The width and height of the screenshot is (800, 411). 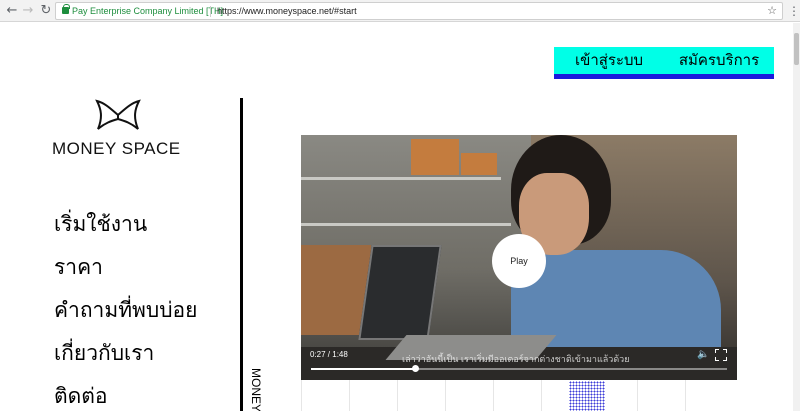 What do you see at coordinates (415, 368) in the screenshot?
I see `video-progress-knob` at bounding box center [415, 368].